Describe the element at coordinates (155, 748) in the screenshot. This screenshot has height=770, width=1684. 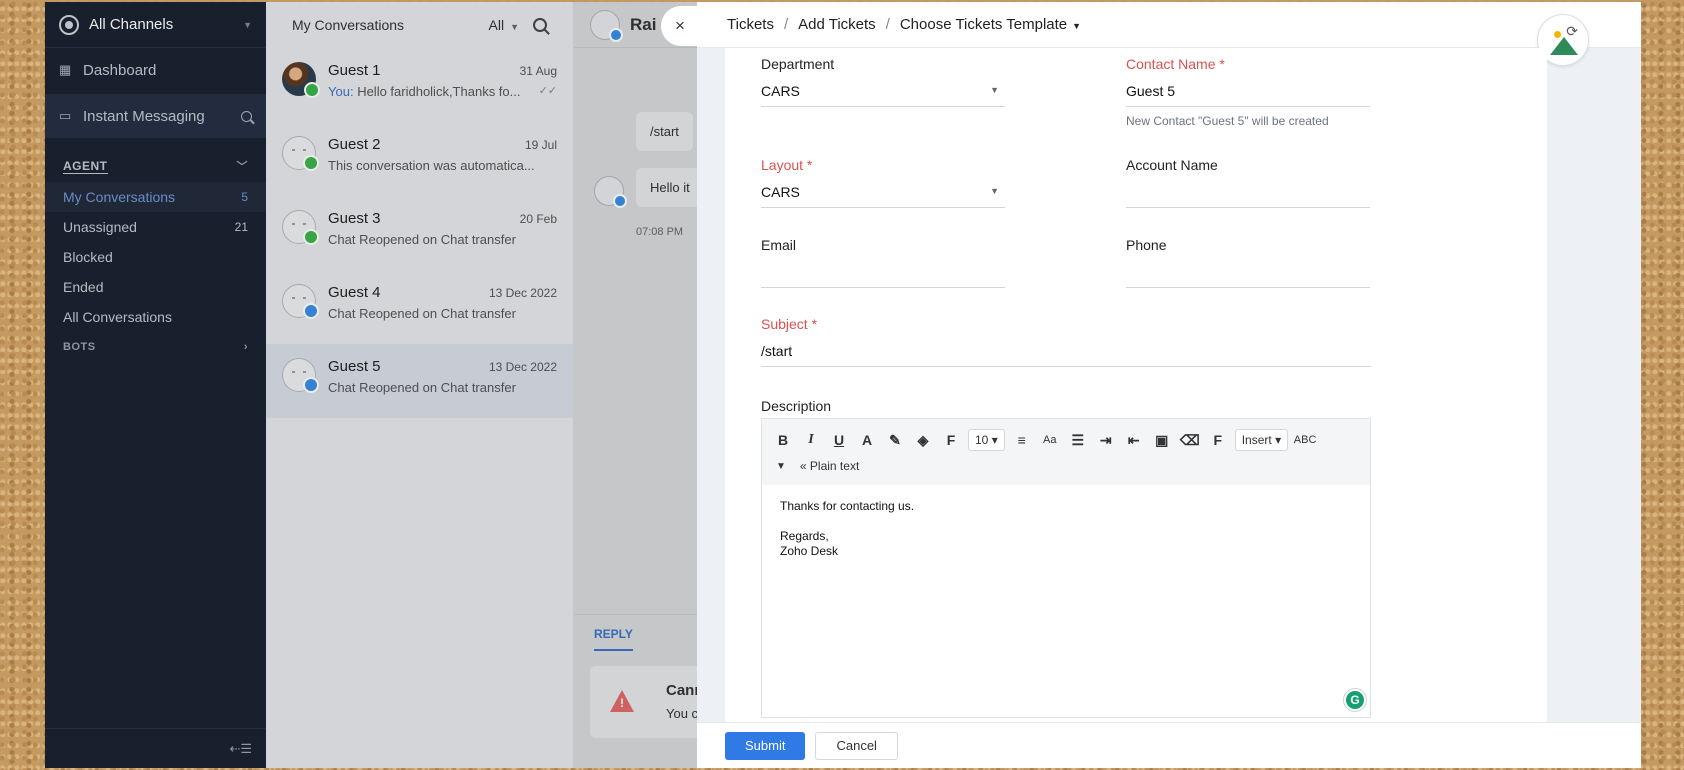
I see `collapse-nav-button: ⇠☰` at that location.